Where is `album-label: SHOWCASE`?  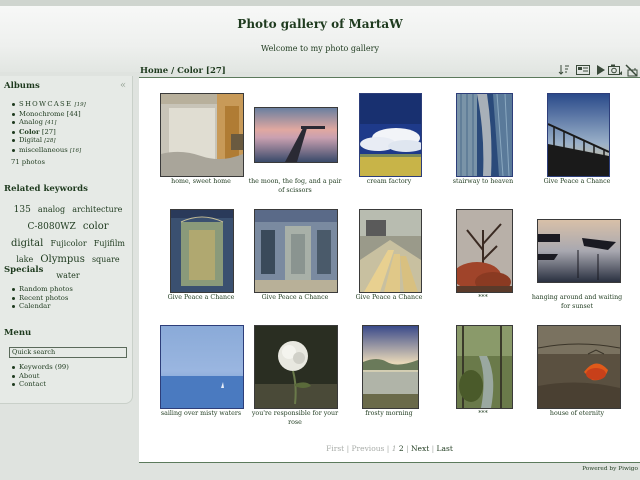
album-label: SHOWCASE is located at coordinates (45, 104).